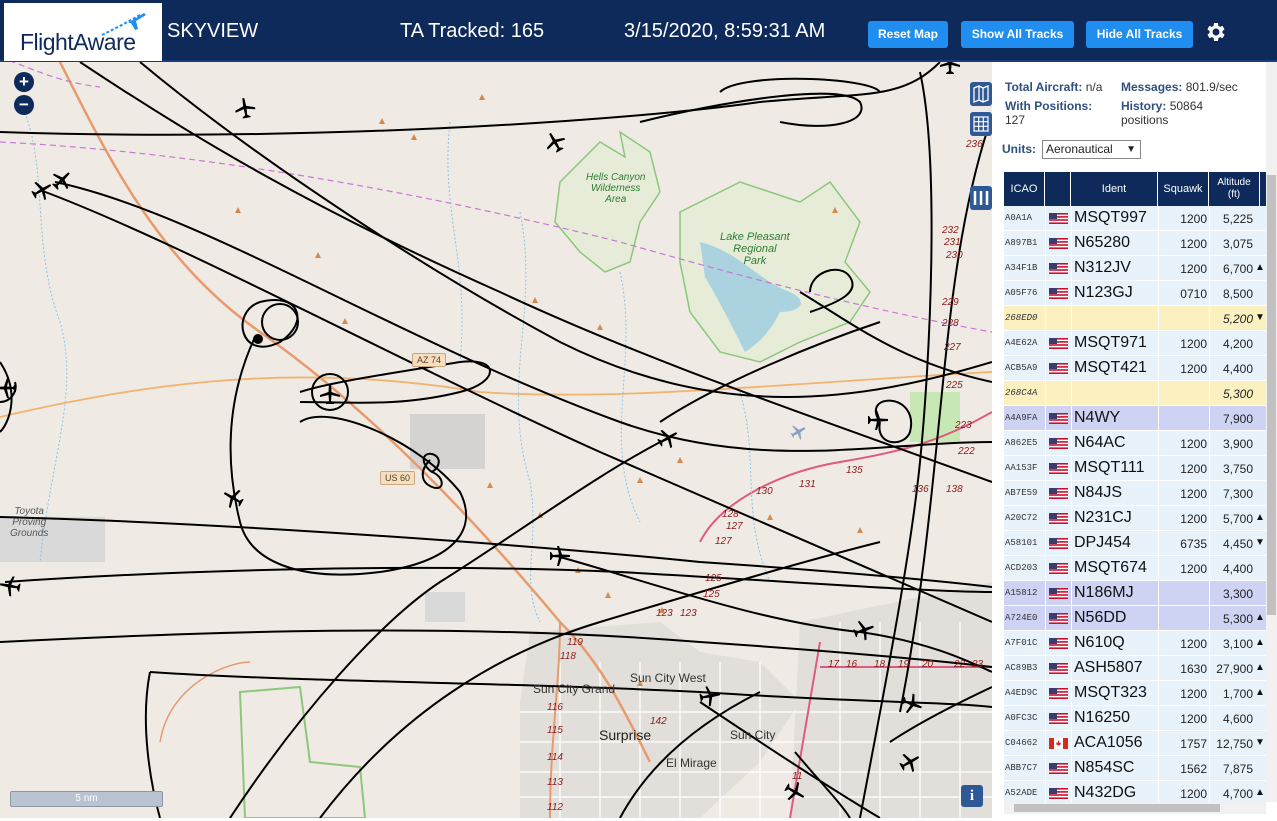 The width and height of the screenshot is (1277, 821). What do you see at coordinates (1135, 293) in the screenshot?
I see `aircraft-row: A05F76 N123GJ 0710 8,500` at bounding box center [1135, 293].